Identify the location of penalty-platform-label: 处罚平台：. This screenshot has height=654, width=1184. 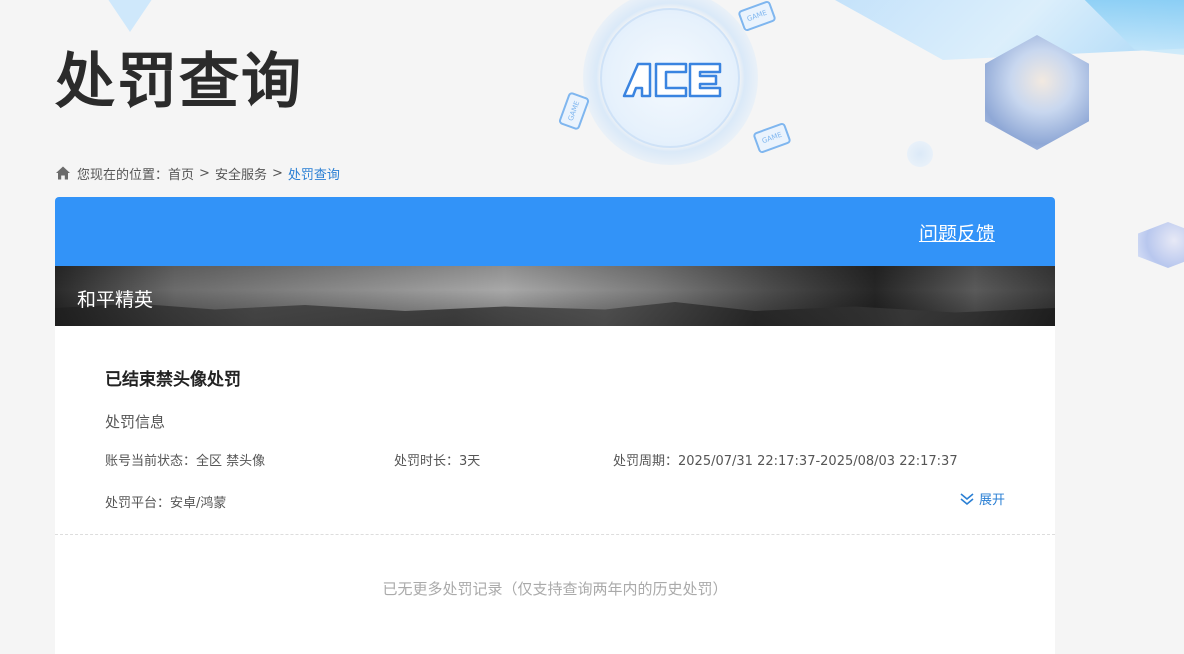
(138, 503).